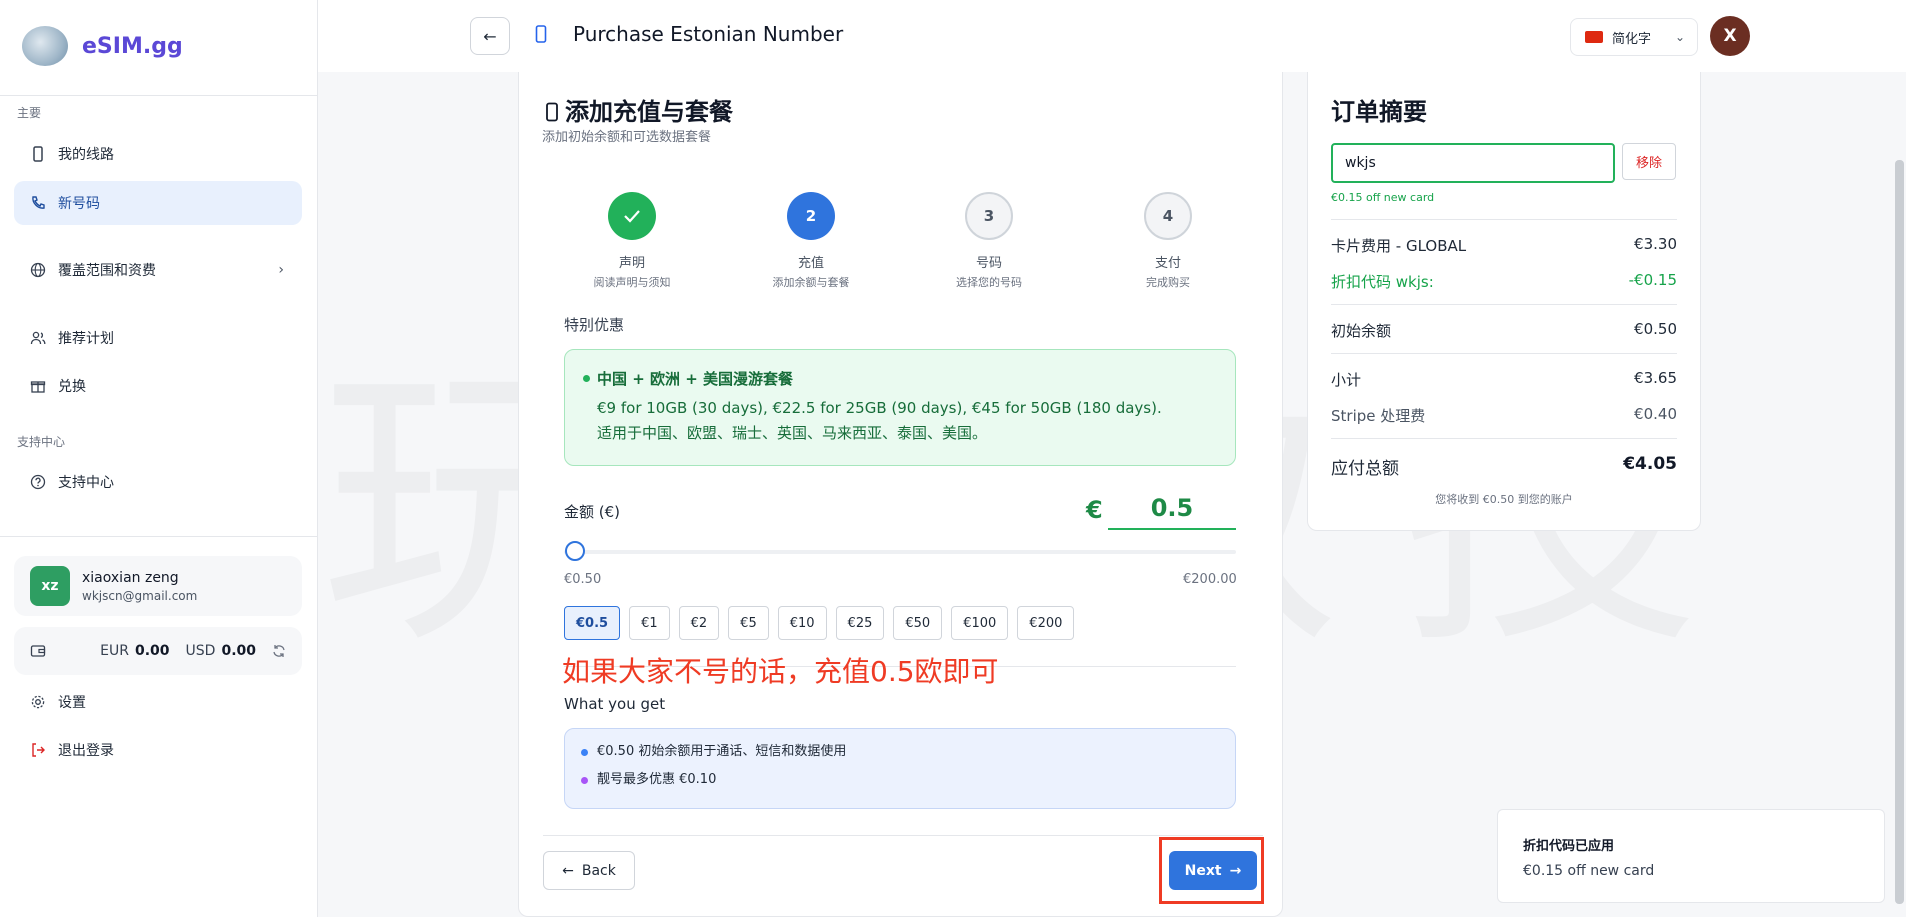  I want to click on usd-label: USD, so click(200, 651).